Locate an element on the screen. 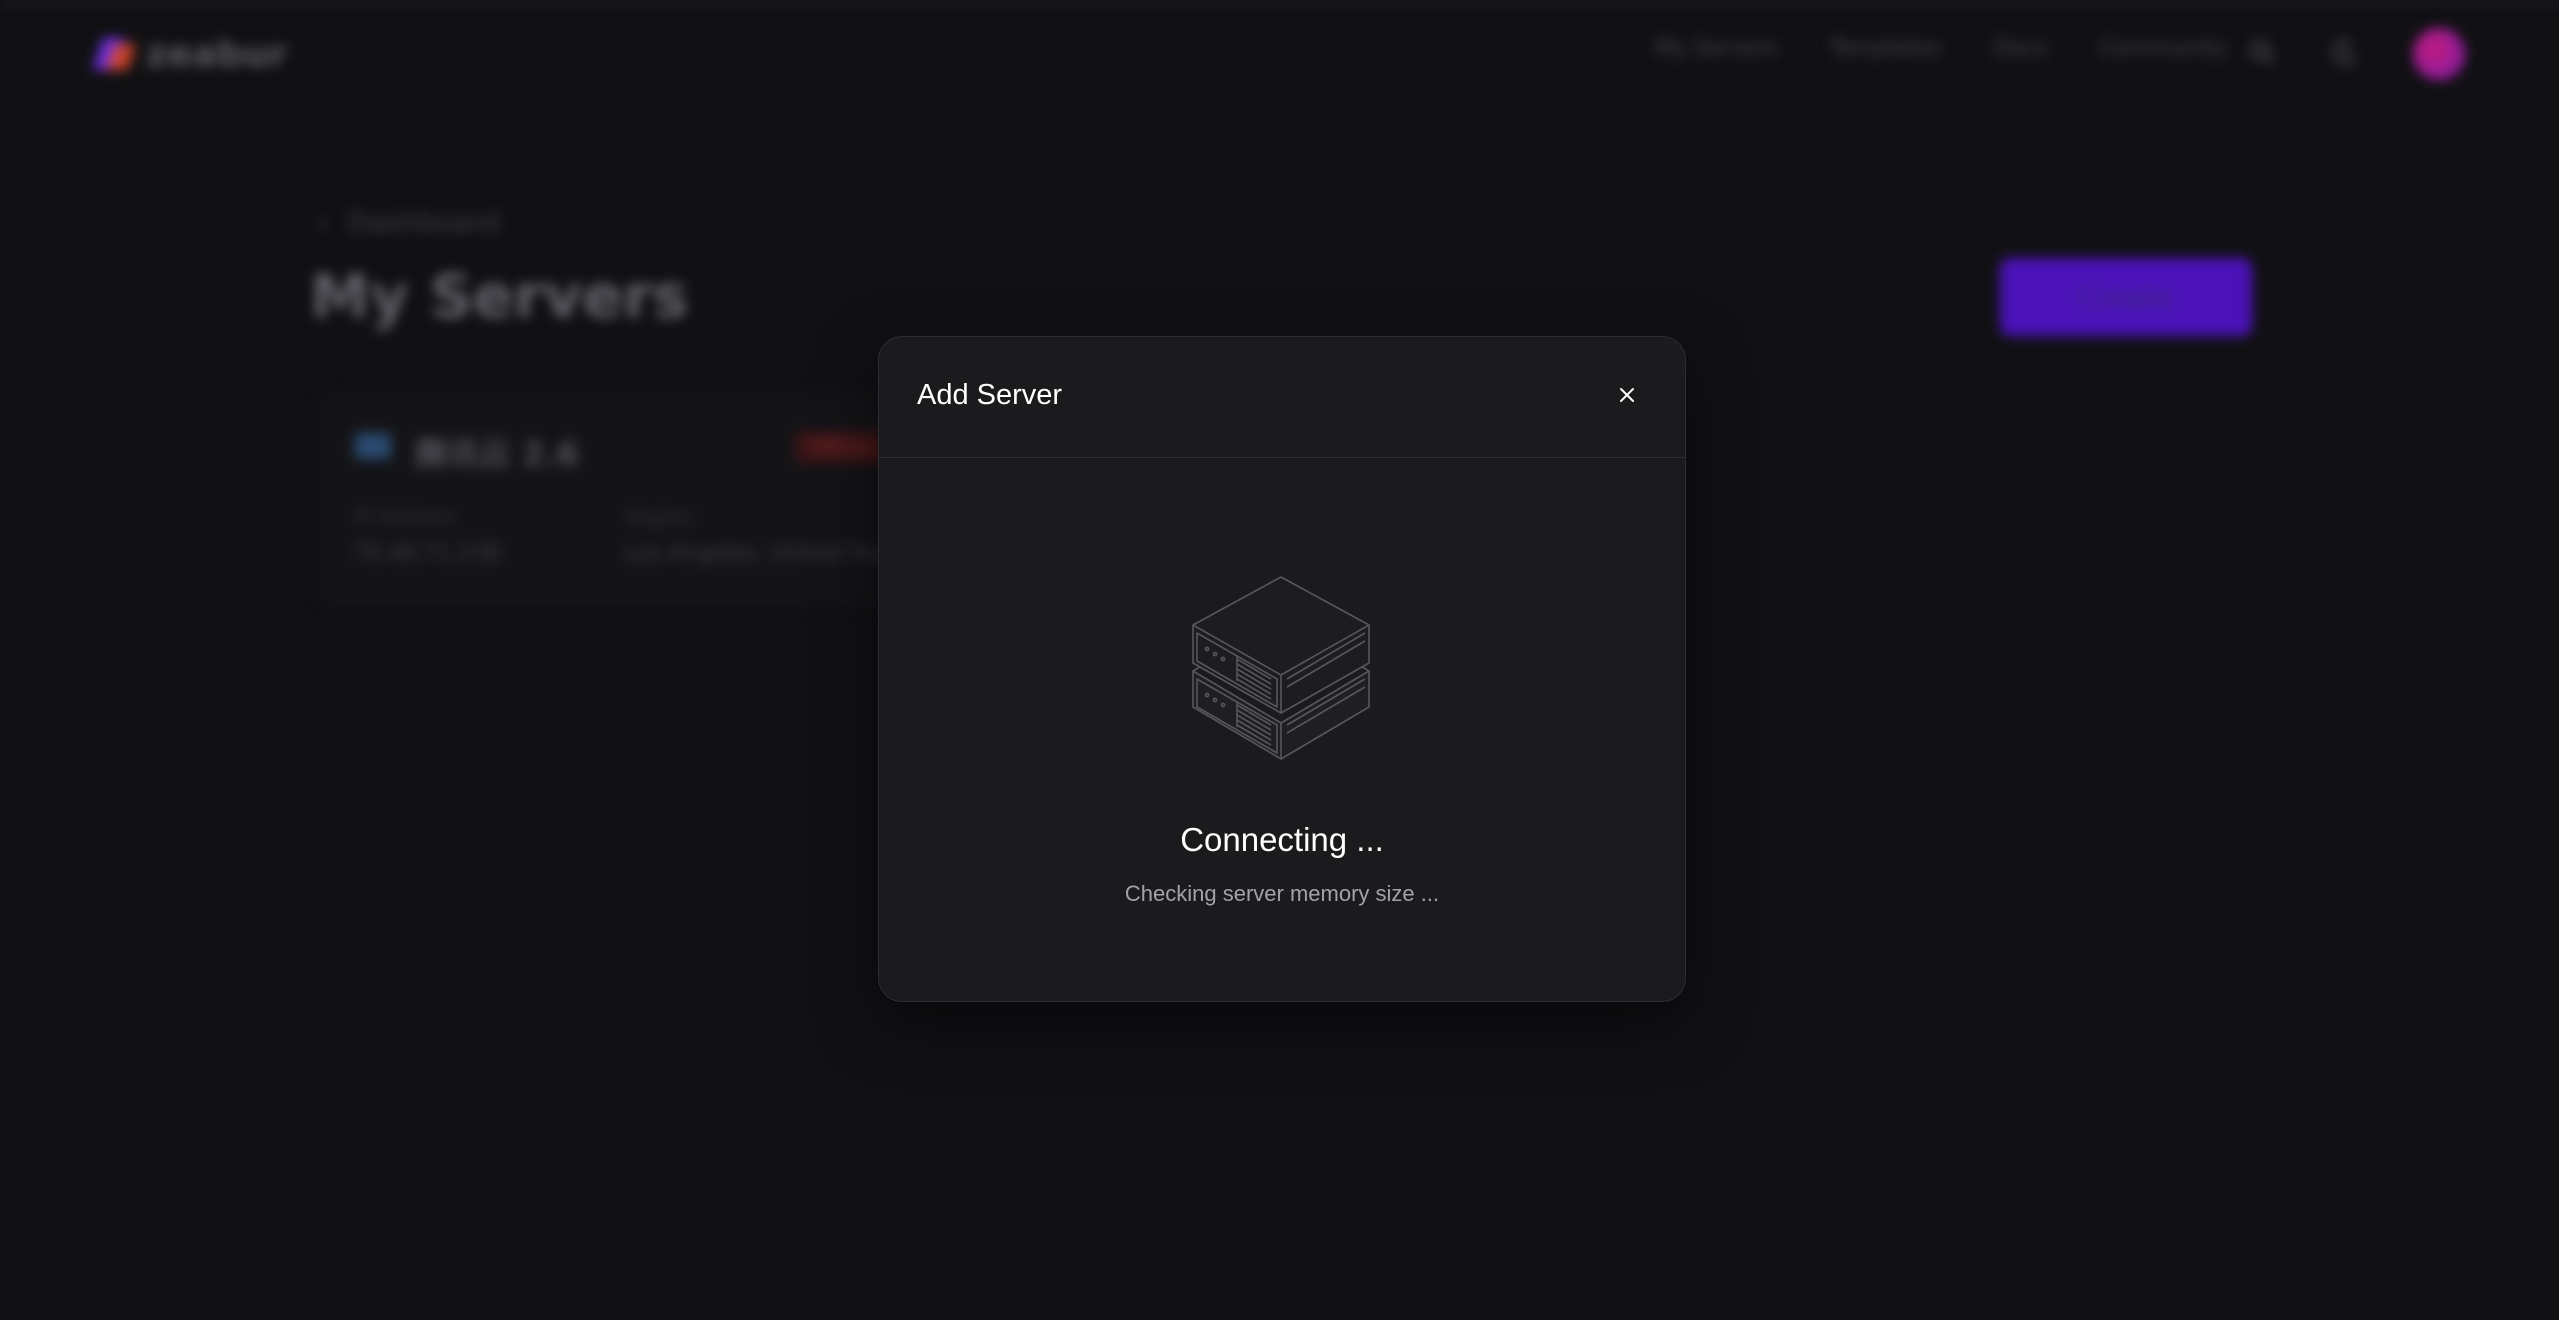 This screenshot has height=1320, width=2559. avatar is located at coordinates (2439, 54).